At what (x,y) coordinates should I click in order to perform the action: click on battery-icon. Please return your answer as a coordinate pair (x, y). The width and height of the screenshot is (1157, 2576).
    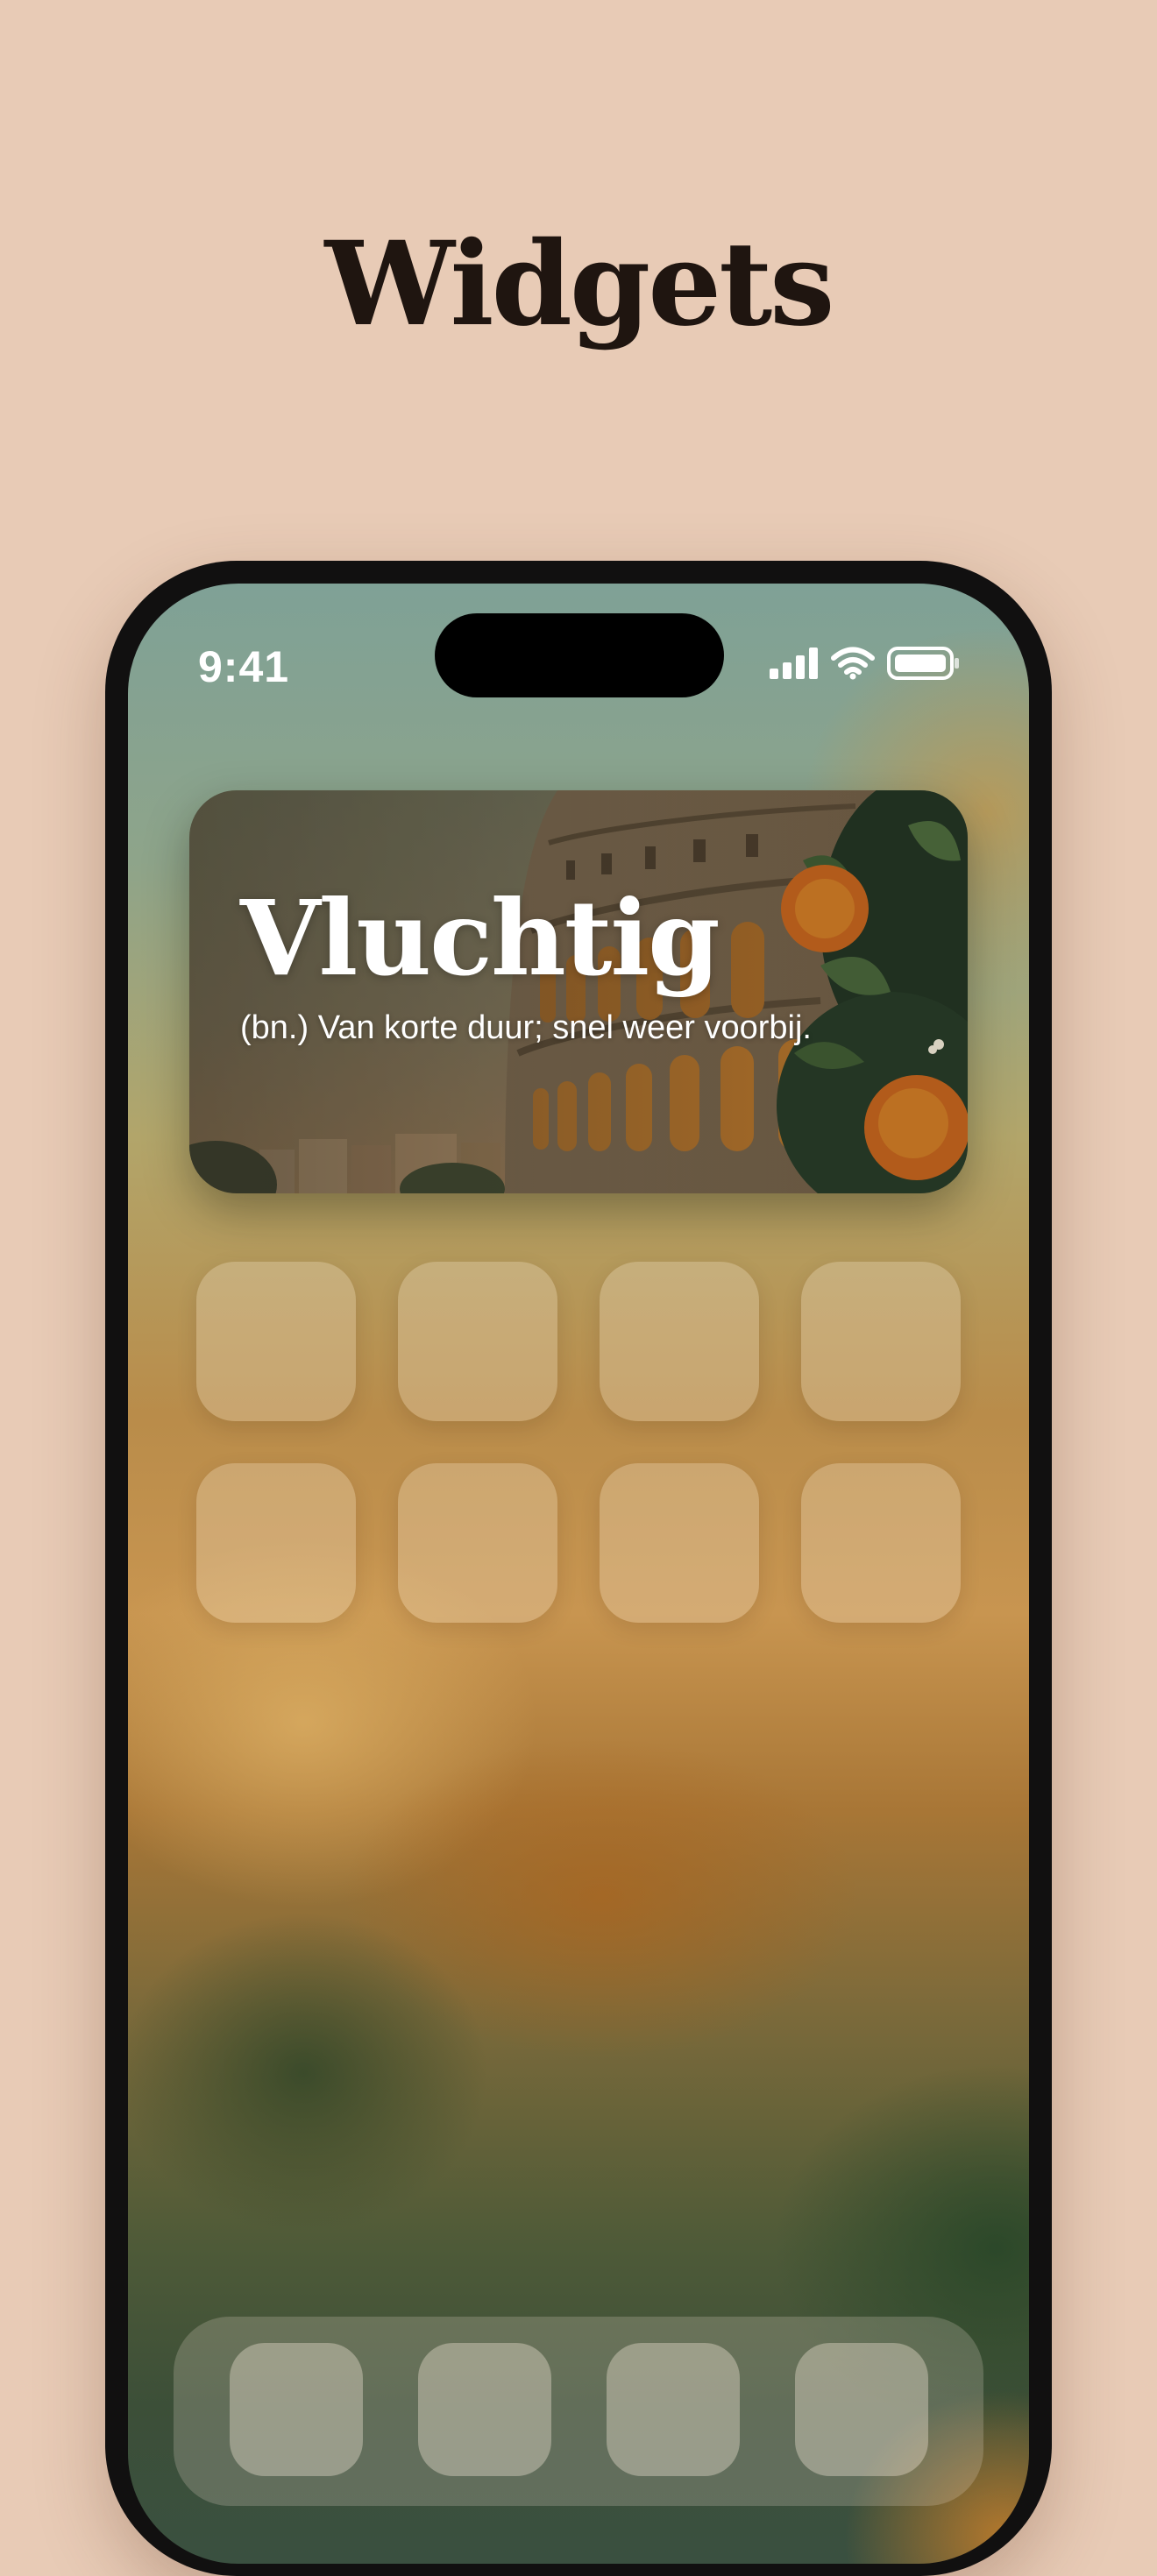
    Looking at the image, I should click on (924, 663).